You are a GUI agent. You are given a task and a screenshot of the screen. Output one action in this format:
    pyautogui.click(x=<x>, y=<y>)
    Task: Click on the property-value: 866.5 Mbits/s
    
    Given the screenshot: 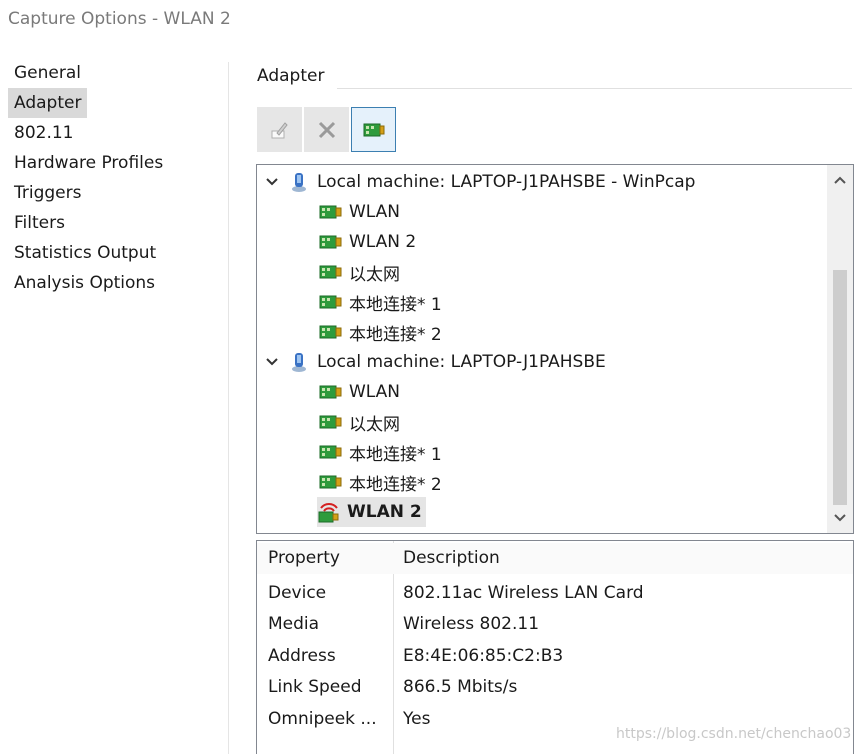 What is the action you would take?
    pyautogui.click(x=460, y=687)
    